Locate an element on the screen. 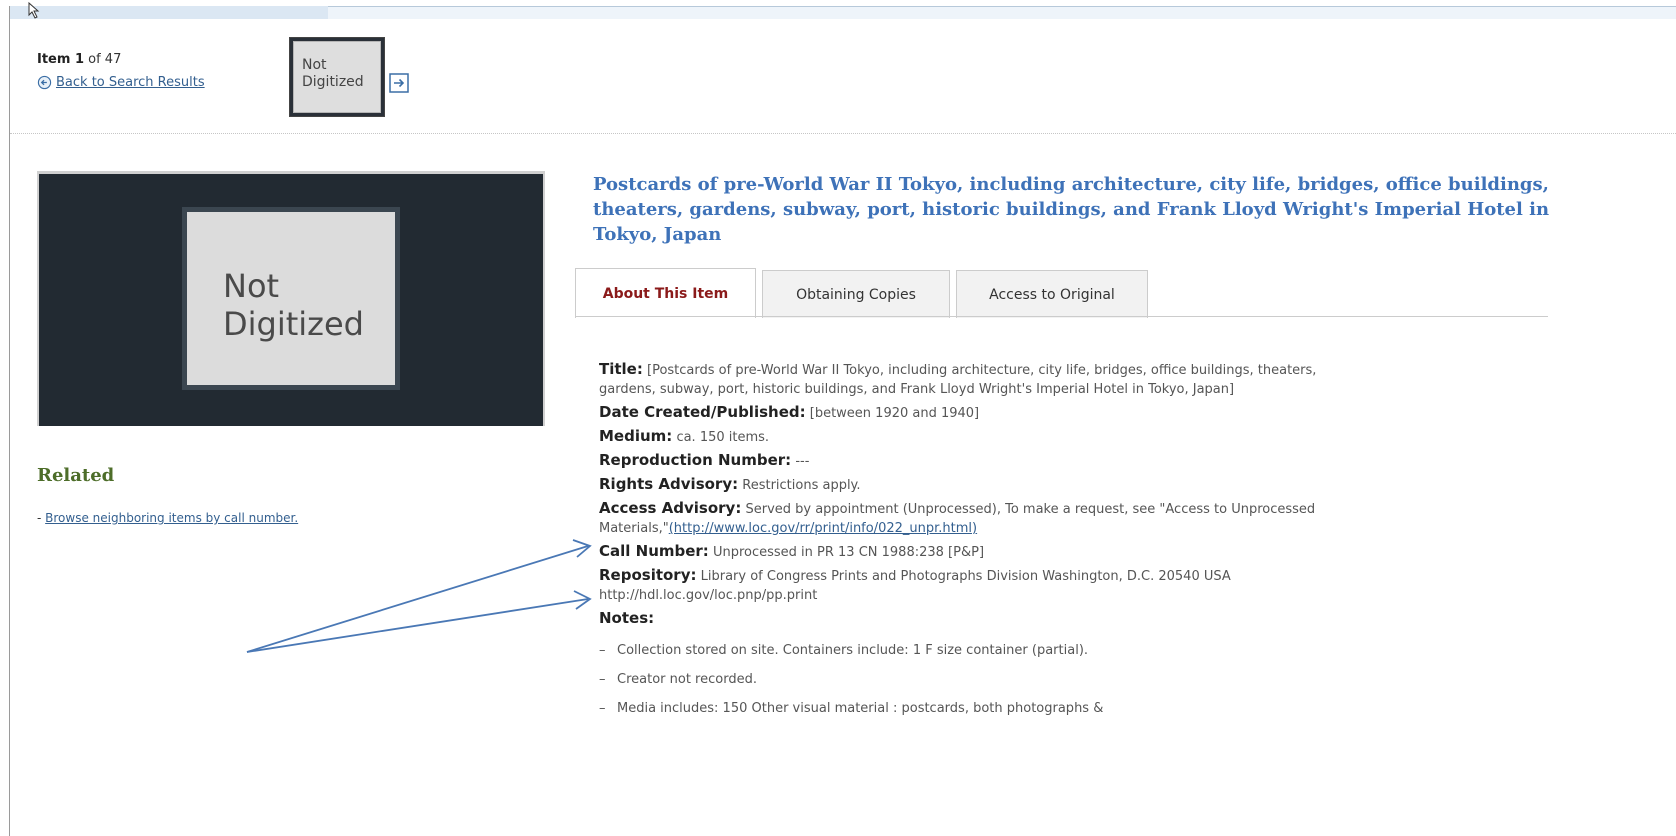 The height and width of the screenshot is (836, 1676). field-label: Medium: is located at coordinates (636, 436).